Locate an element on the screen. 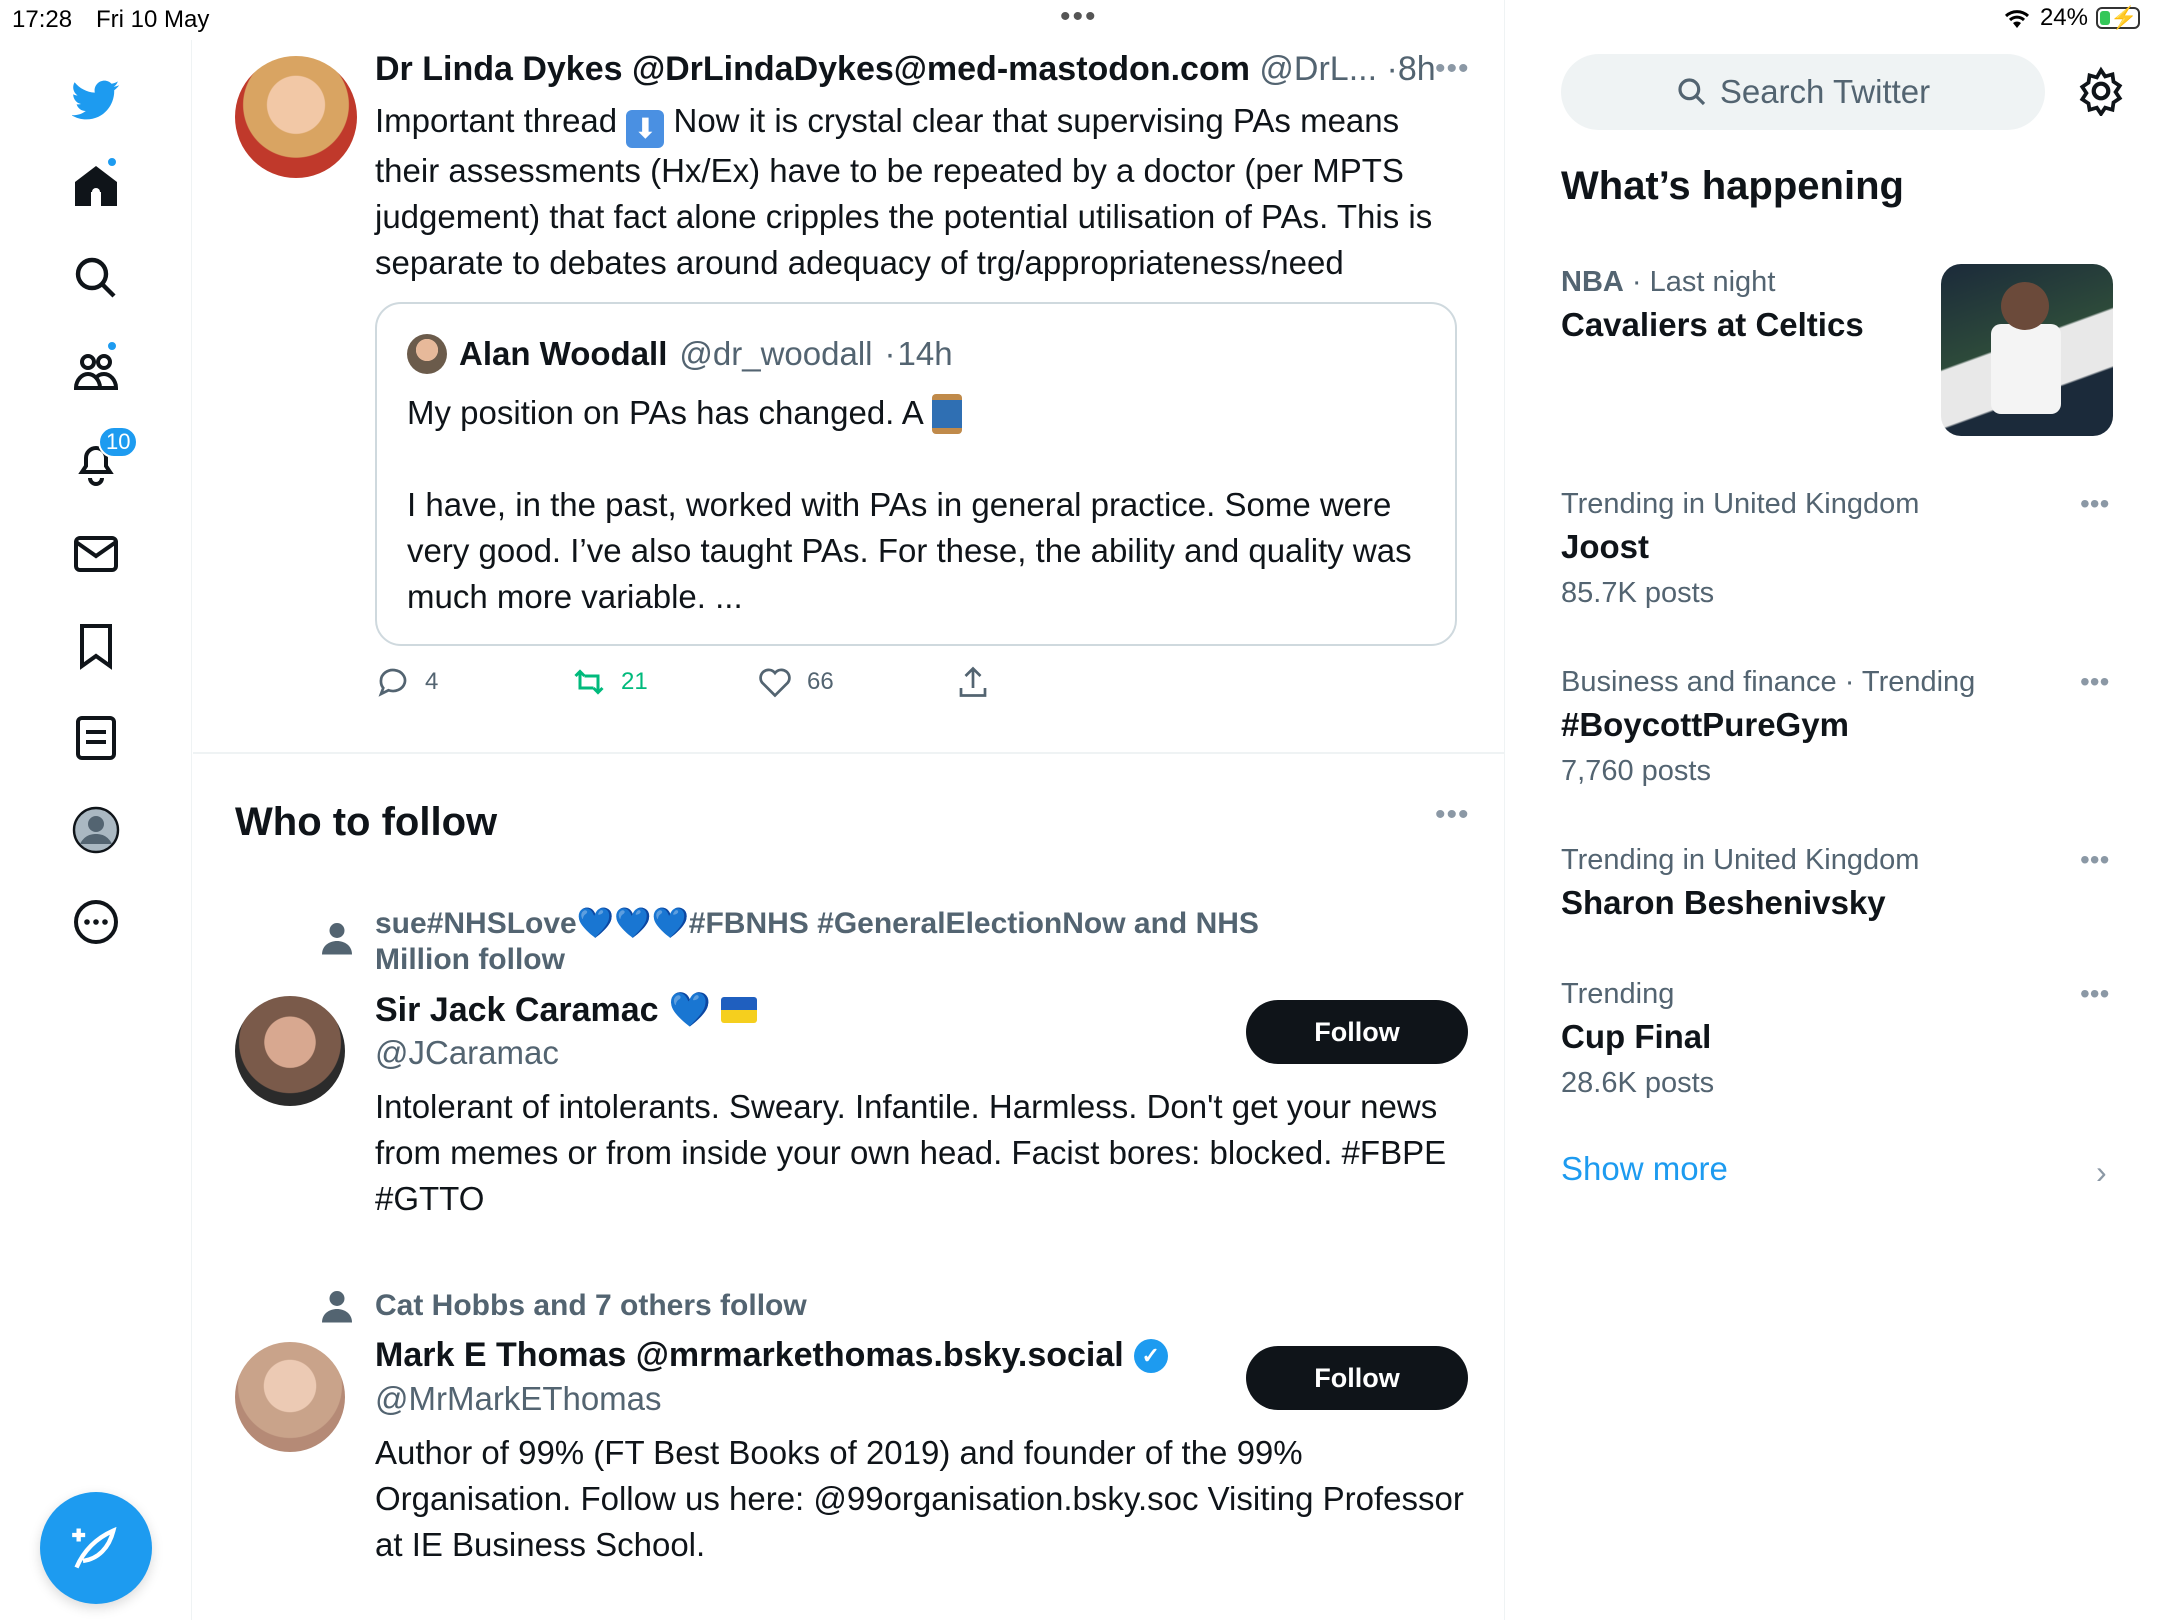 The height and width of the screenshot is (1620, 2160). trend-thumbnail-image is located at coordinates (2027, 350).